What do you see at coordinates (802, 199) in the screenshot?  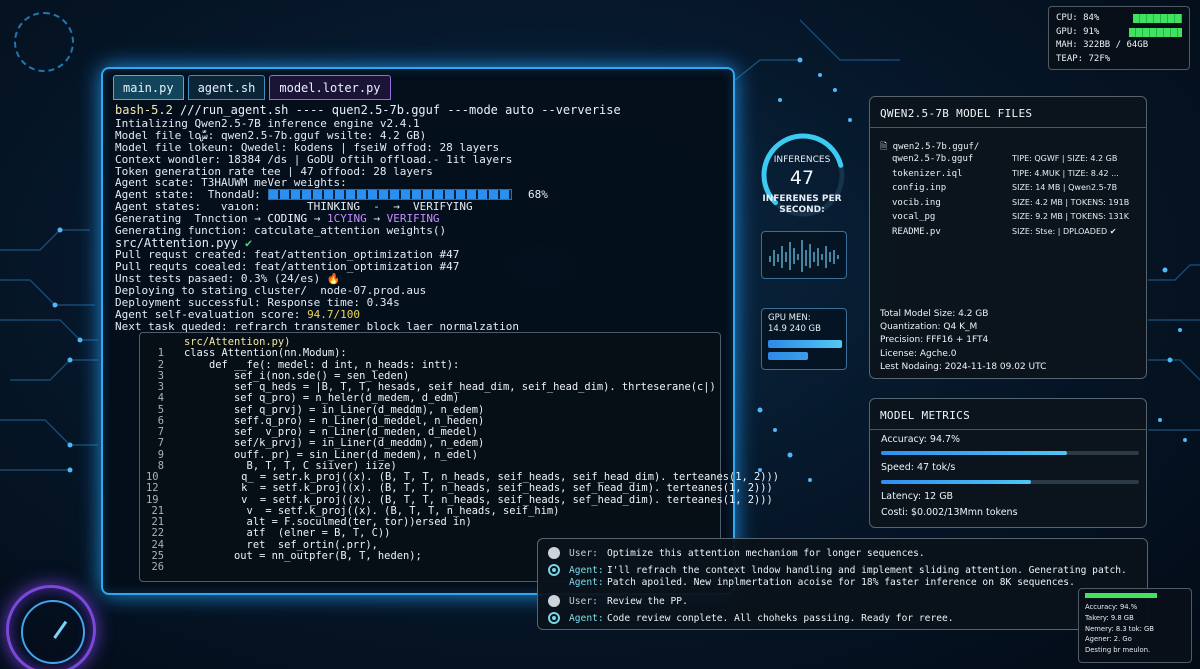 I see `inference-sub-line1: INFERENES PER` at bounding box center [802, 199].